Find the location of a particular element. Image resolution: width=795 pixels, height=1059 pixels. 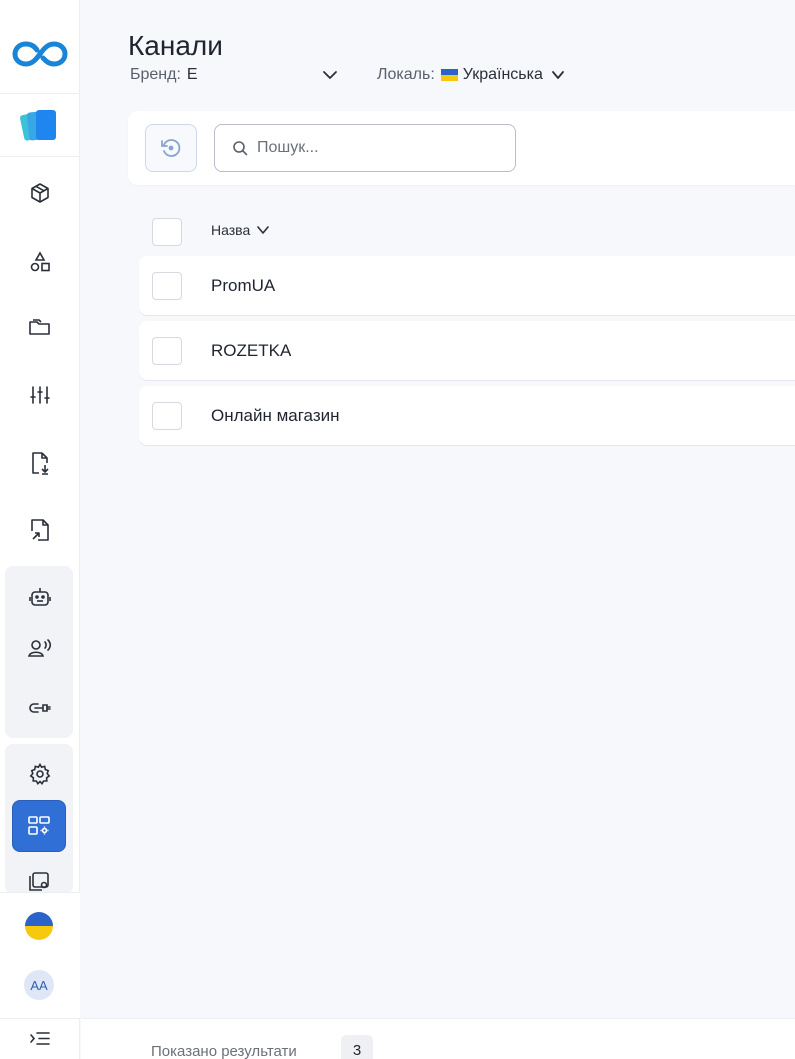

collapse-sidebar-button is located at coordinates (40, 1038).